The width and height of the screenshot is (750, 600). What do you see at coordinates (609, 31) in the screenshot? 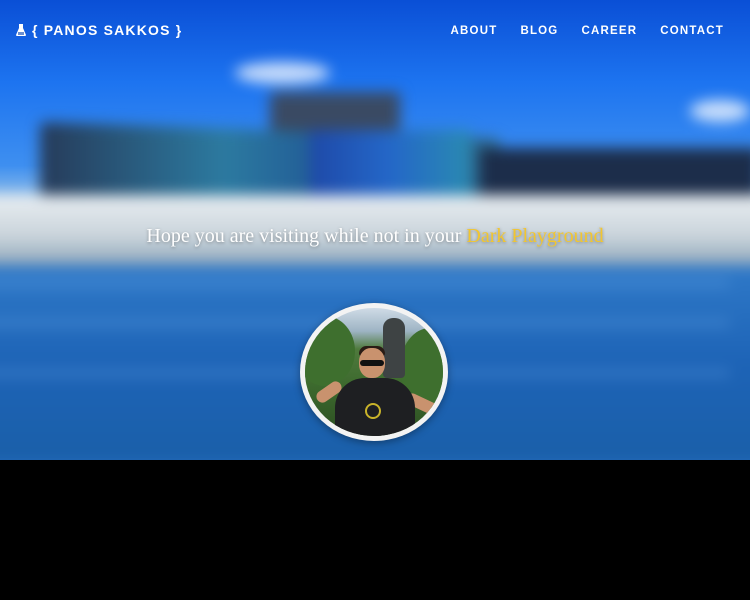
I see `nav-item-career: CAREER` at bounding box center [609, 31].